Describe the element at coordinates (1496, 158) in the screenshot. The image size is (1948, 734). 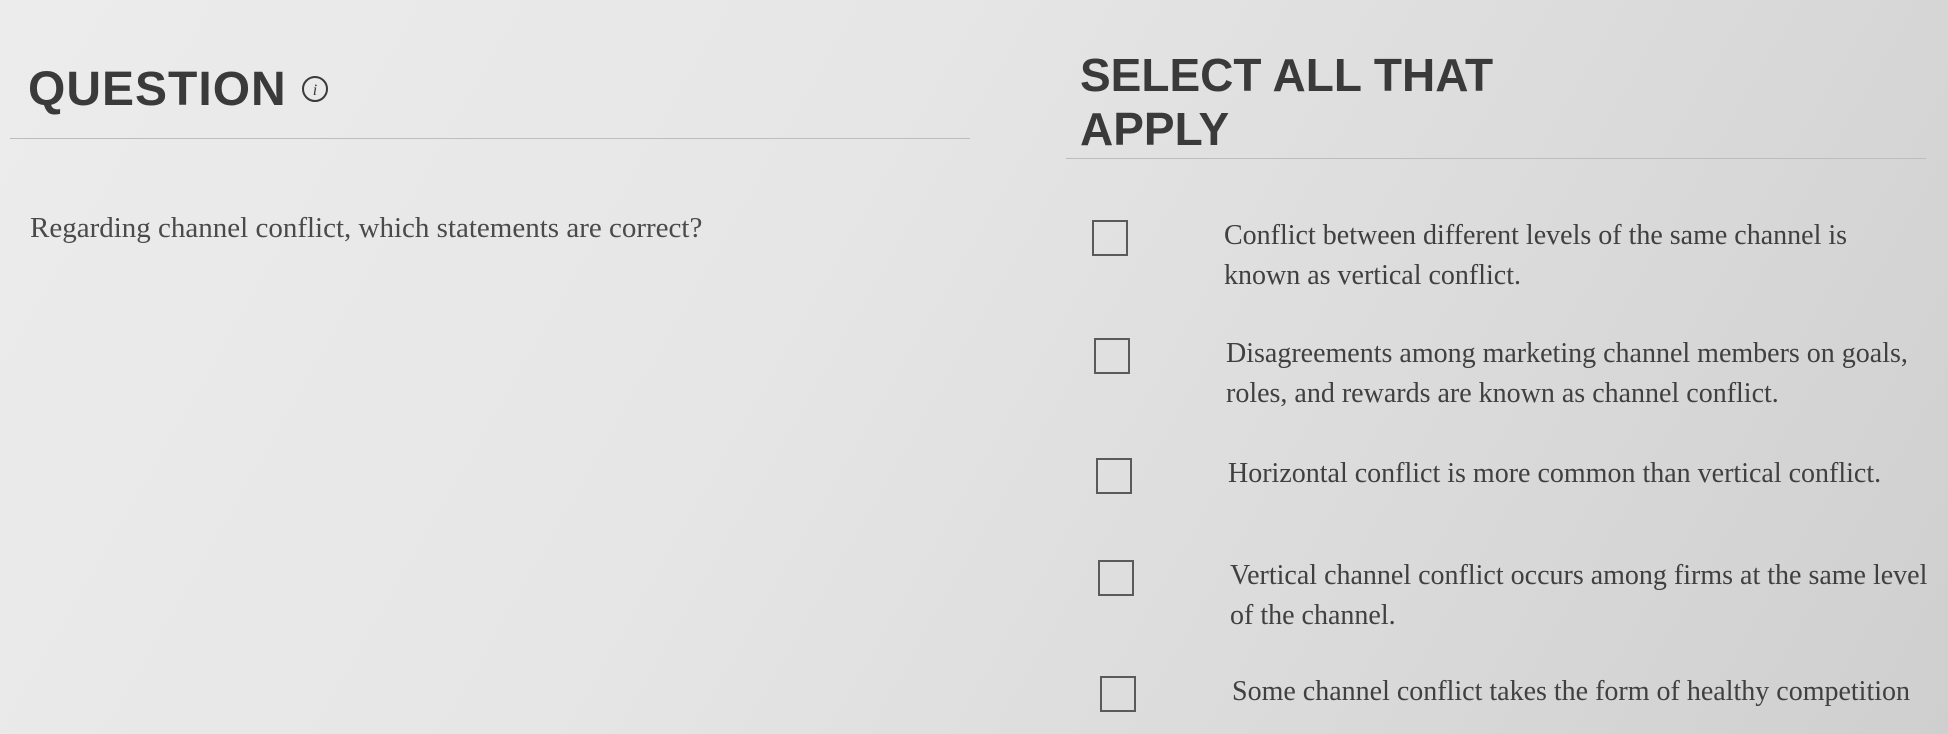
I see `answers-divider` at that location.